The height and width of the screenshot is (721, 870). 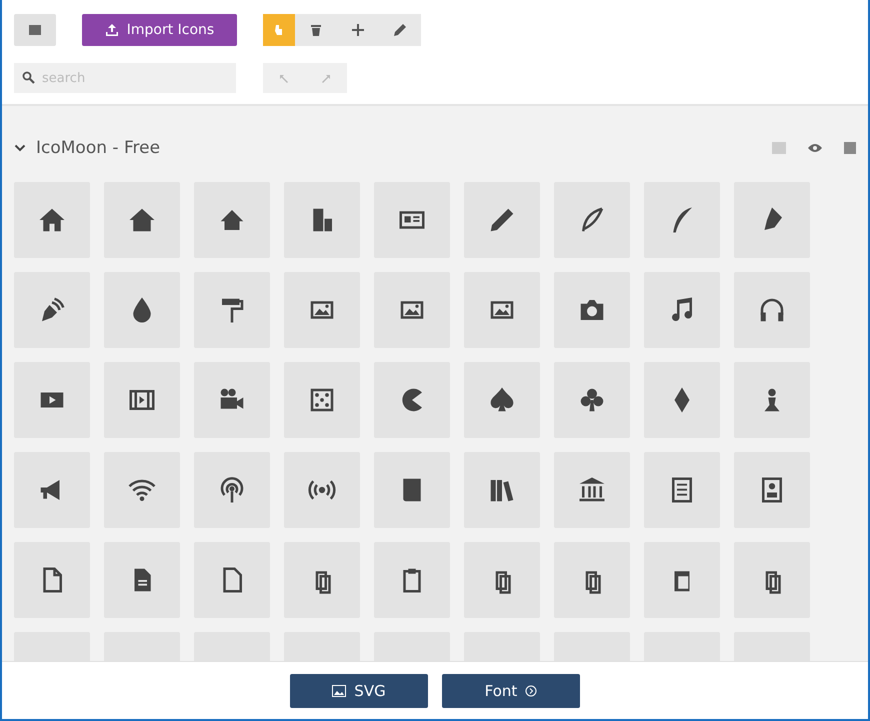 What do you see at coordinates (531, 690) in the screenshot?
I see `arrow-circle-icon` at bounding box center [531, 690].